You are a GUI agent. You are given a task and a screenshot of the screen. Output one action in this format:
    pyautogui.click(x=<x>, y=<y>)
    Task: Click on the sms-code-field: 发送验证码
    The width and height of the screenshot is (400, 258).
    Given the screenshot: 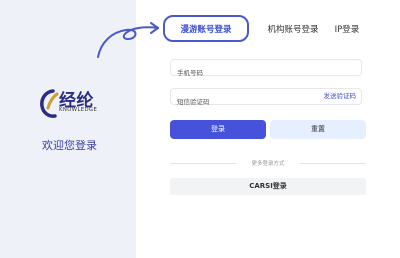 What is the action you would take?
    pyautogui.click(x=266, y=99)
    